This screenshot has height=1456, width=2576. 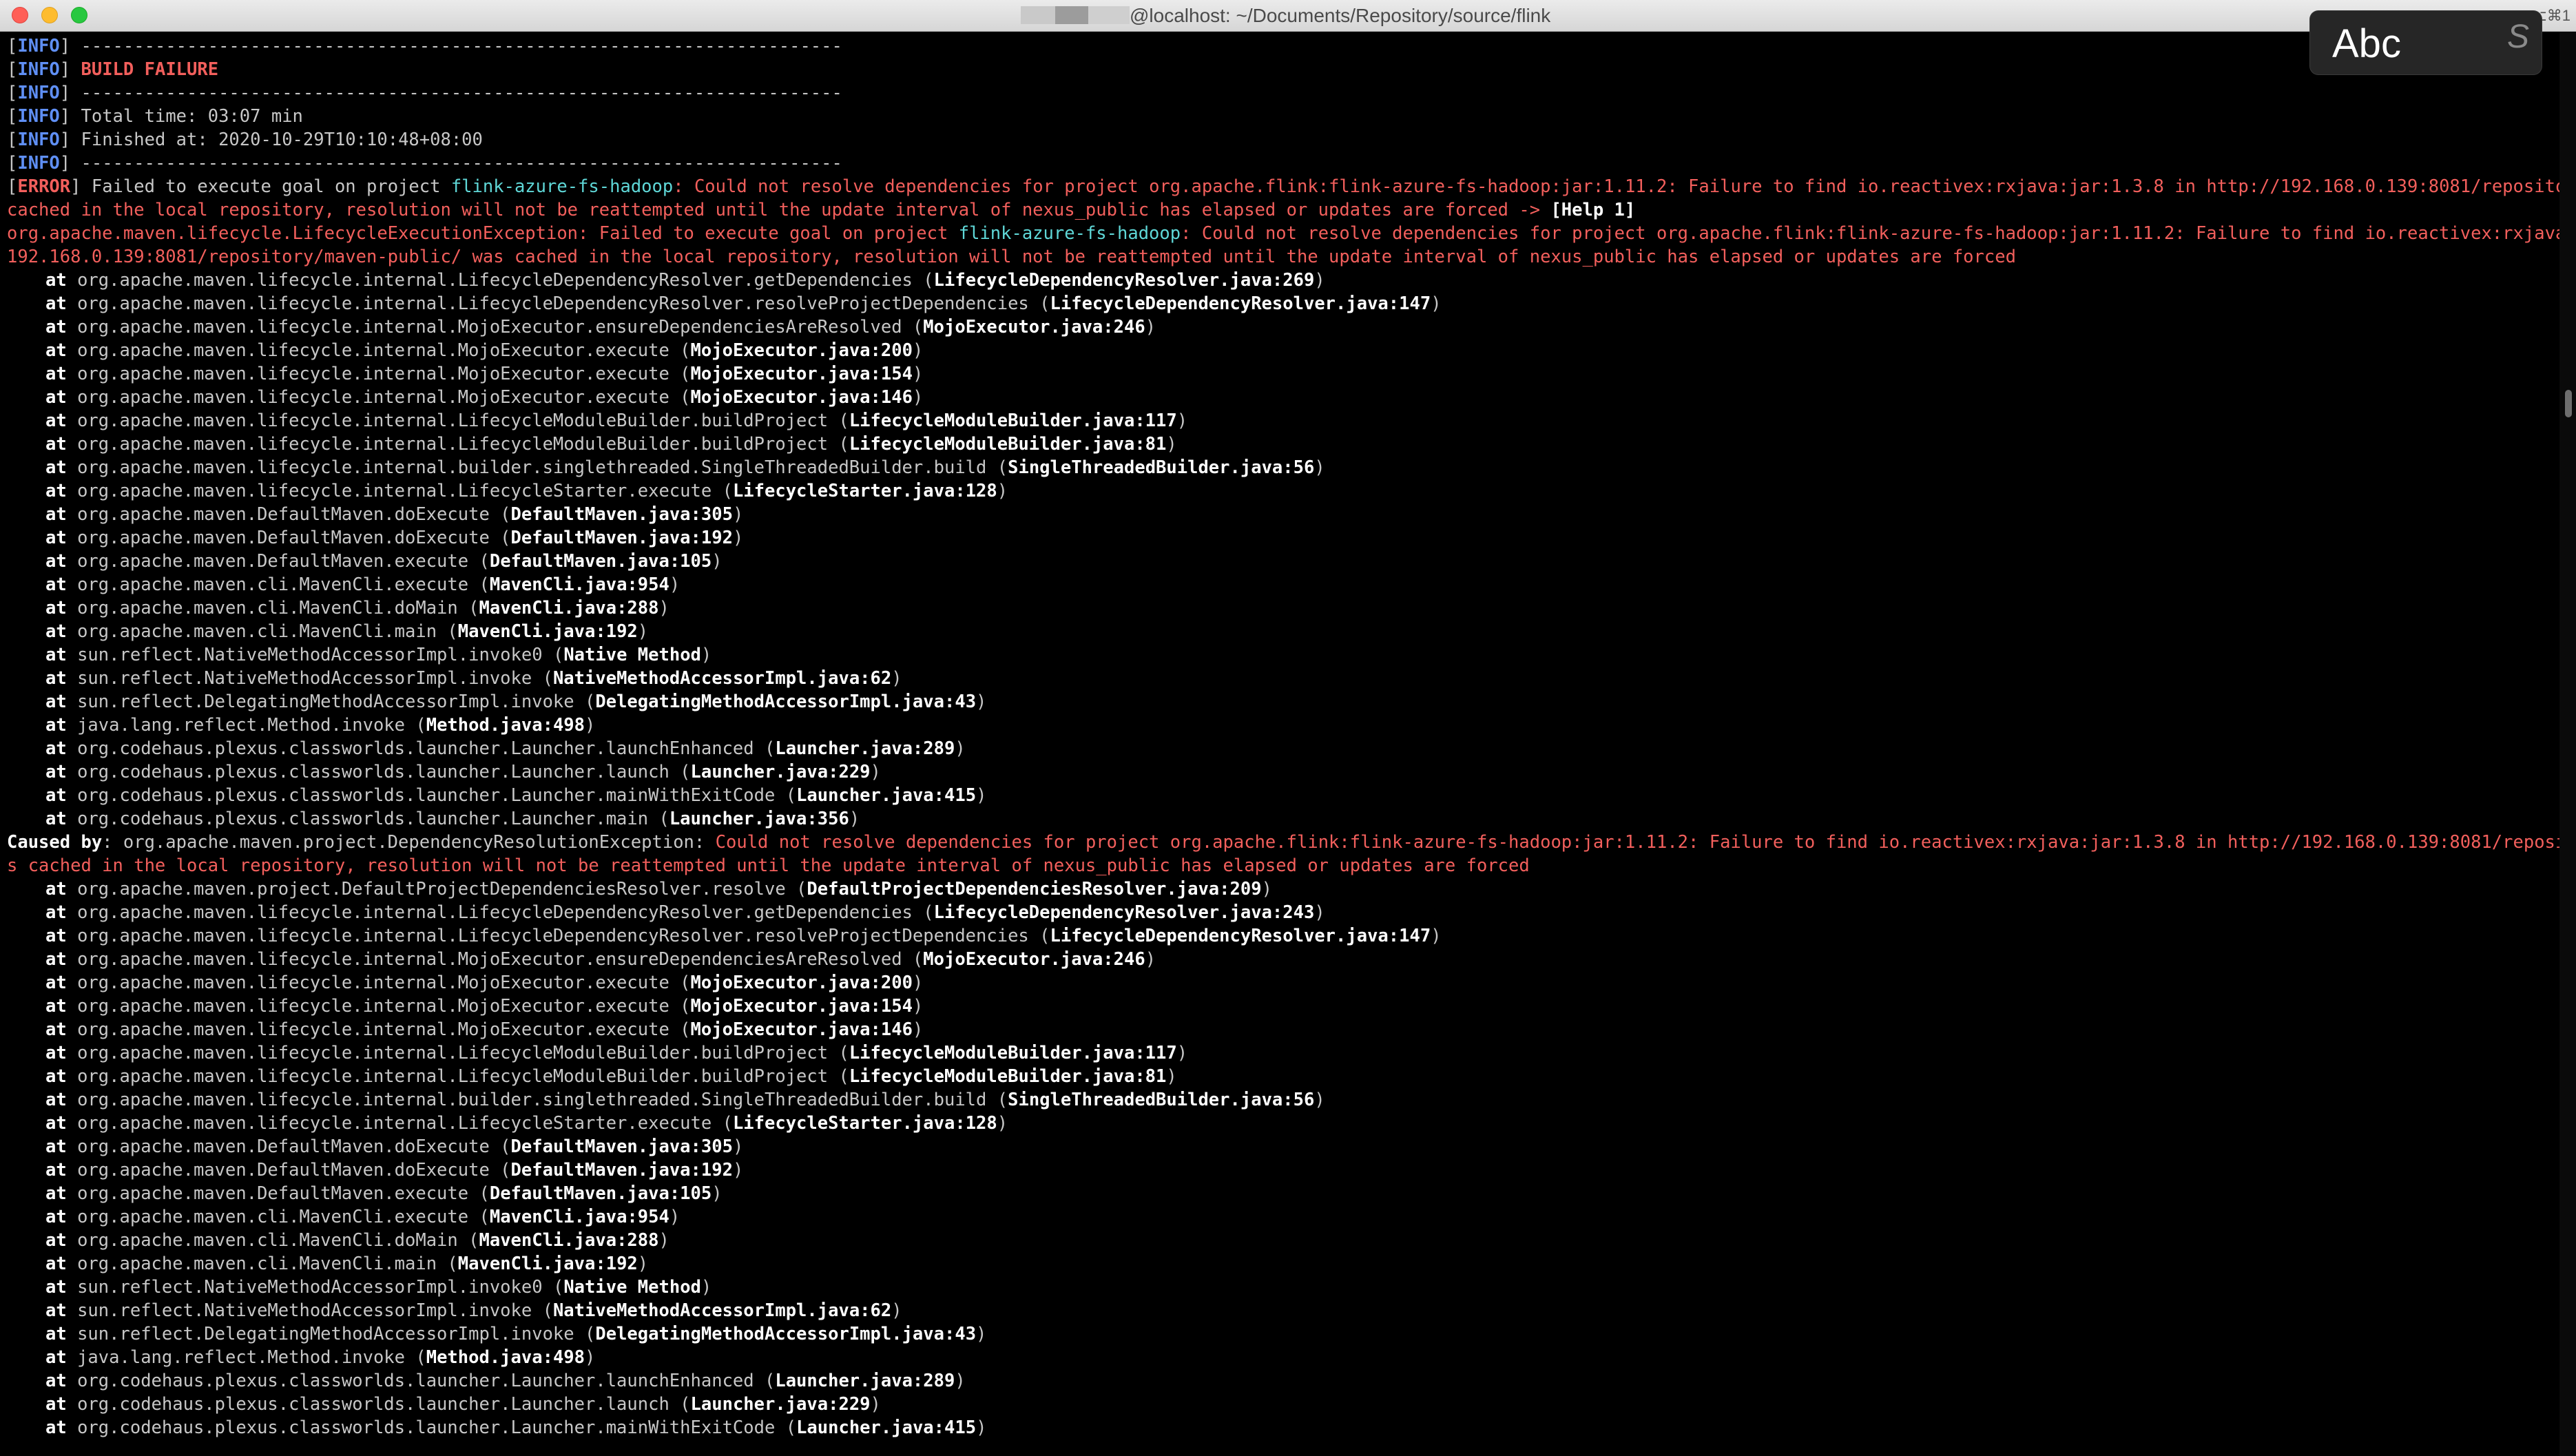 I want to click on stack-frame-location: NativeMethodAccessorImpl.java:62, so click(x=722, y=1310).